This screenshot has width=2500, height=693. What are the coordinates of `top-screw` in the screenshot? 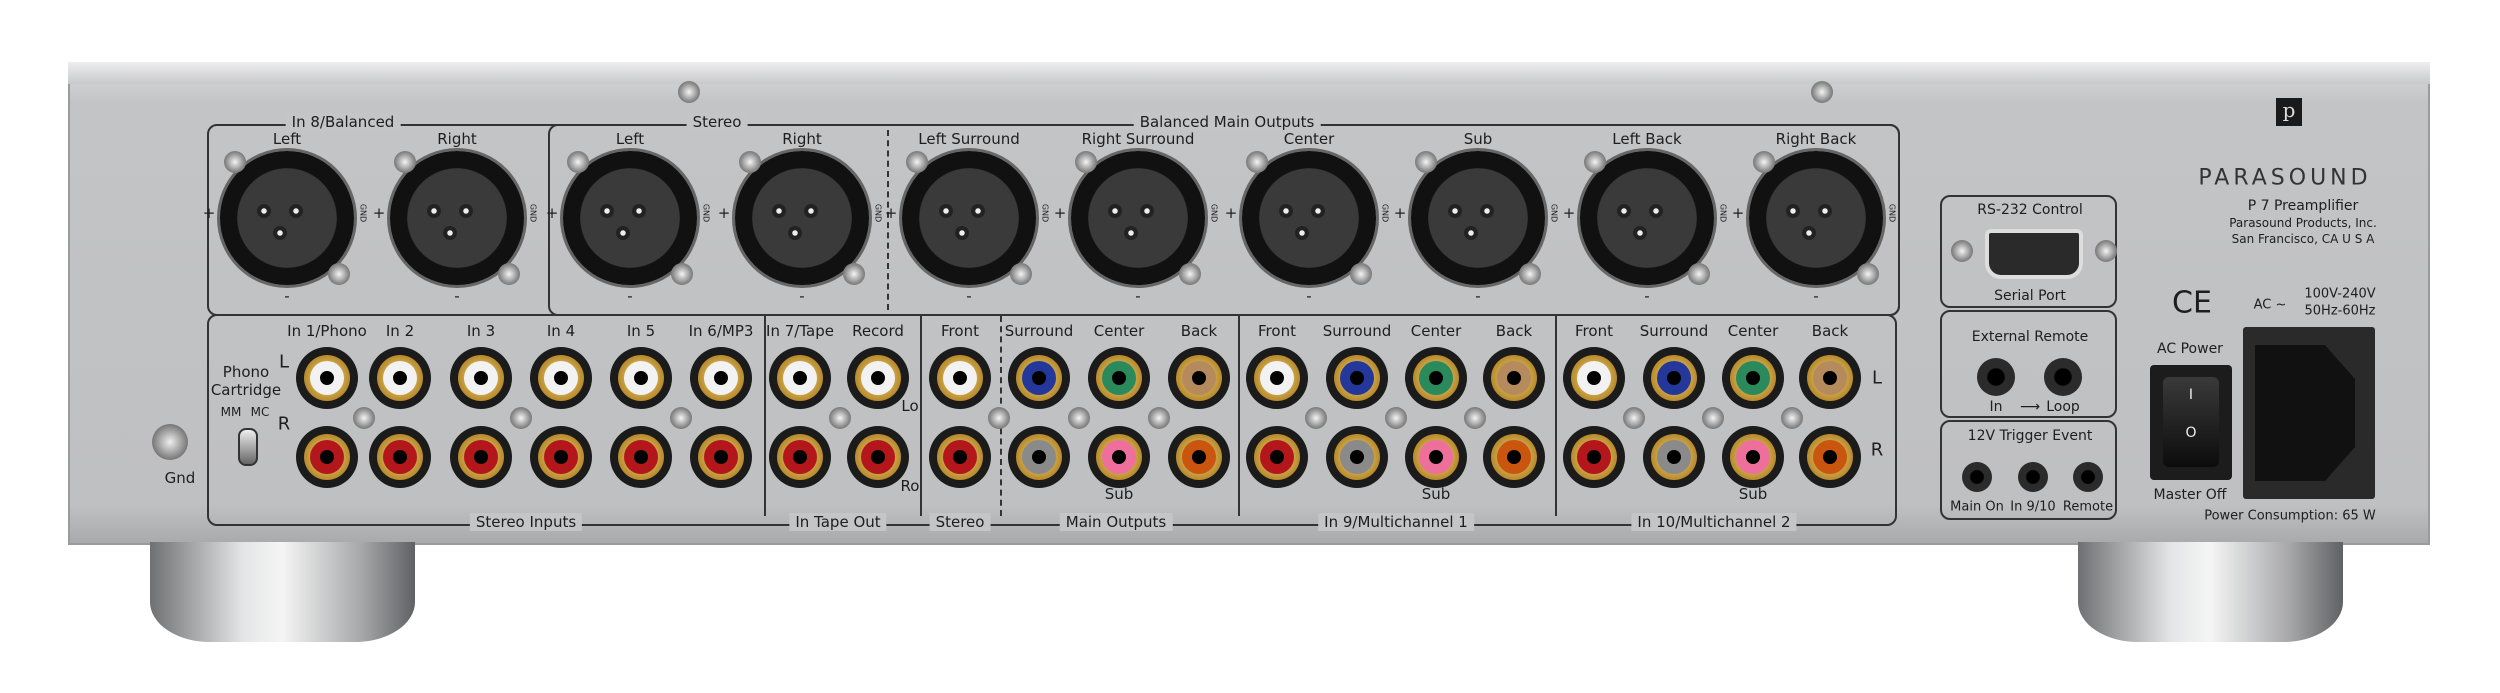 It's located at (1822, 92).